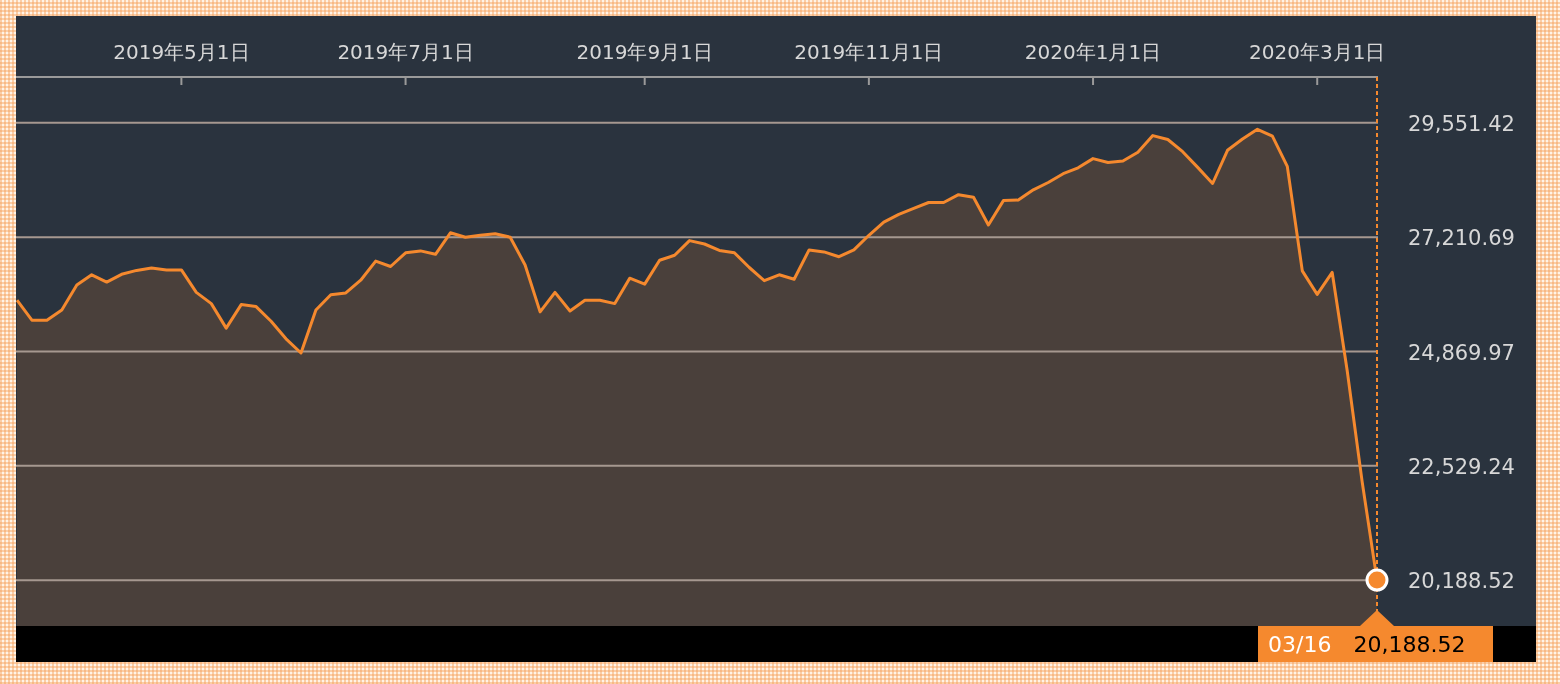  I want to click on current-point-marker, so click(1377, 580).